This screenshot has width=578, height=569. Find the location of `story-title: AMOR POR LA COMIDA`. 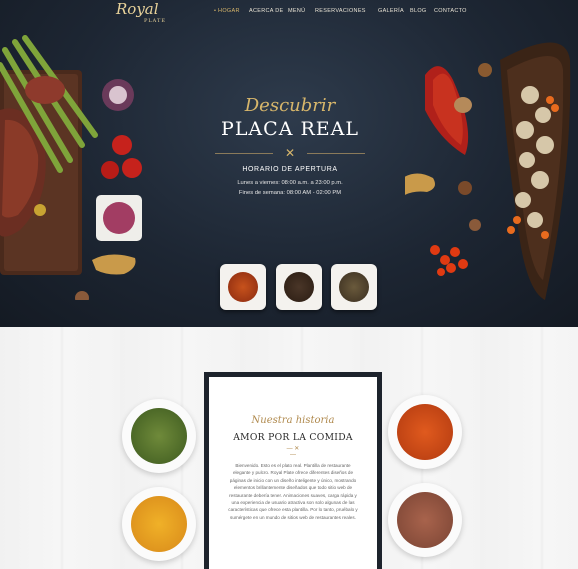

story-title: AMOR POR LA COMIDA is located at coordinates (293, 437).